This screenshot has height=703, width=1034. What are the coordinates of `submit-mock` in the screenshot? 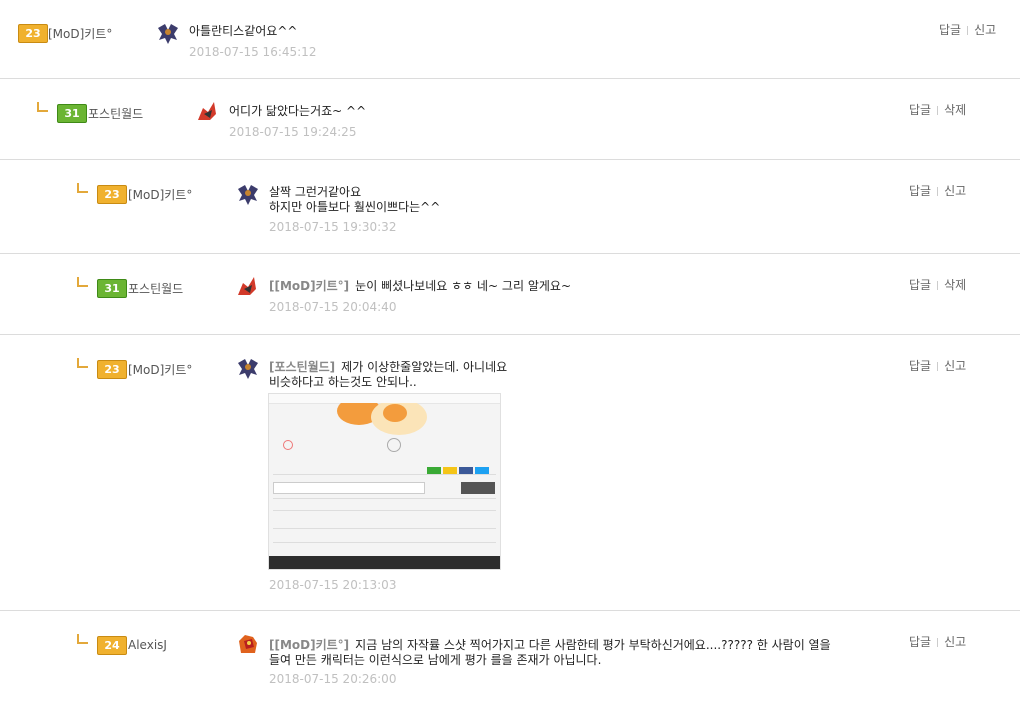 It's located at (478, 488).